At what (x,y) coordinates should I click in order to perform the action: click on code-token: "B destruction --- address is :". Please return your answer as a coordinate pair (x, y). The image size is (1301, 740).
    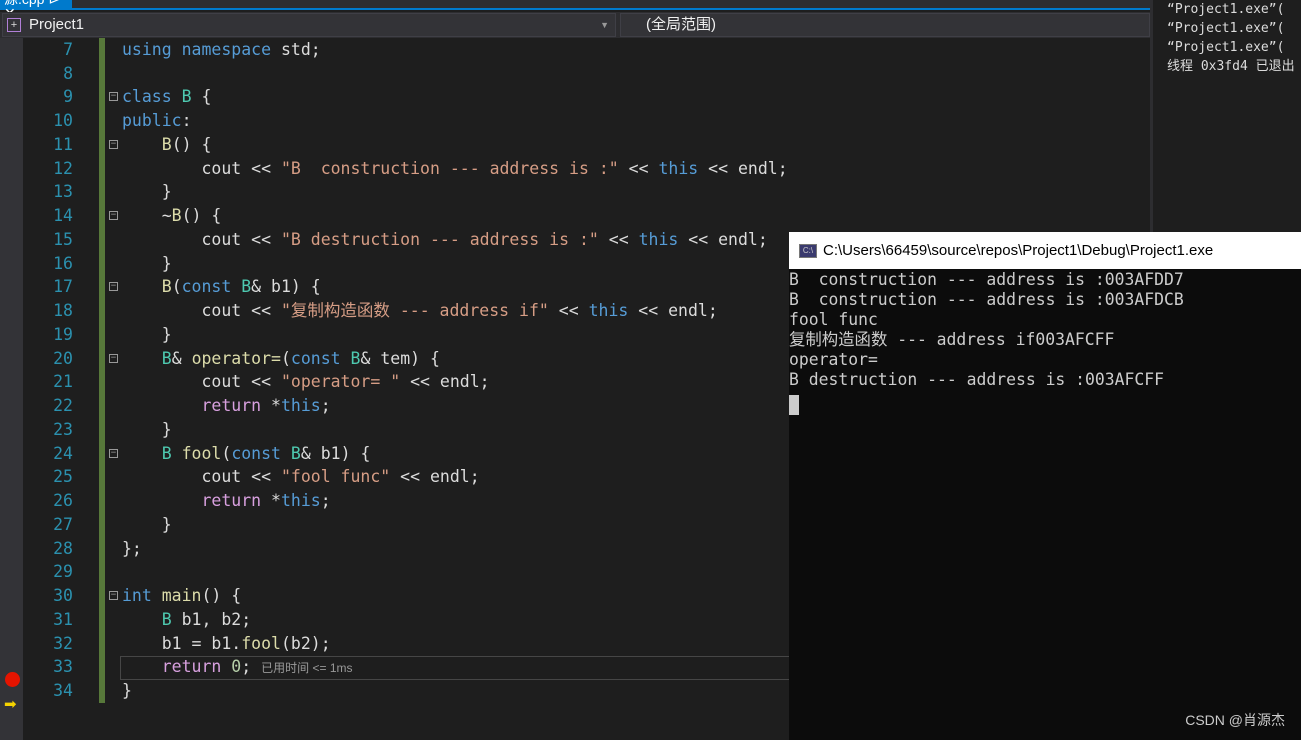
    Looking at the image, I should click on (439, 239).